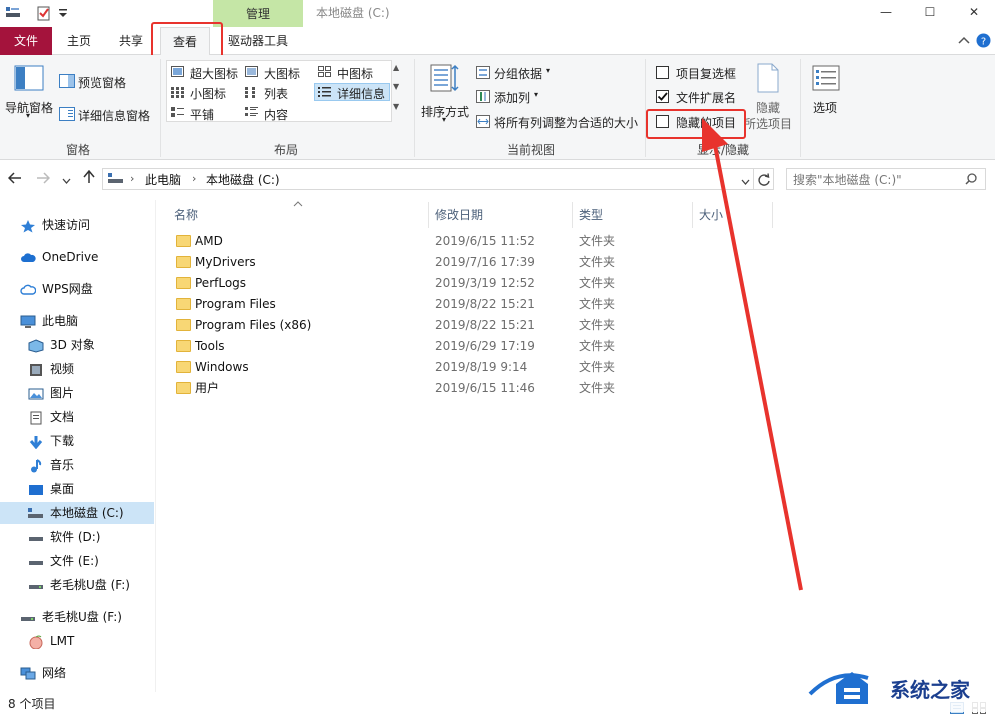 Image resolution: width=995 pixels, height=722 pixels. Describe the element at coordinates (276, 93) in the screenshot. I see `layout-list: 列表` at that location.